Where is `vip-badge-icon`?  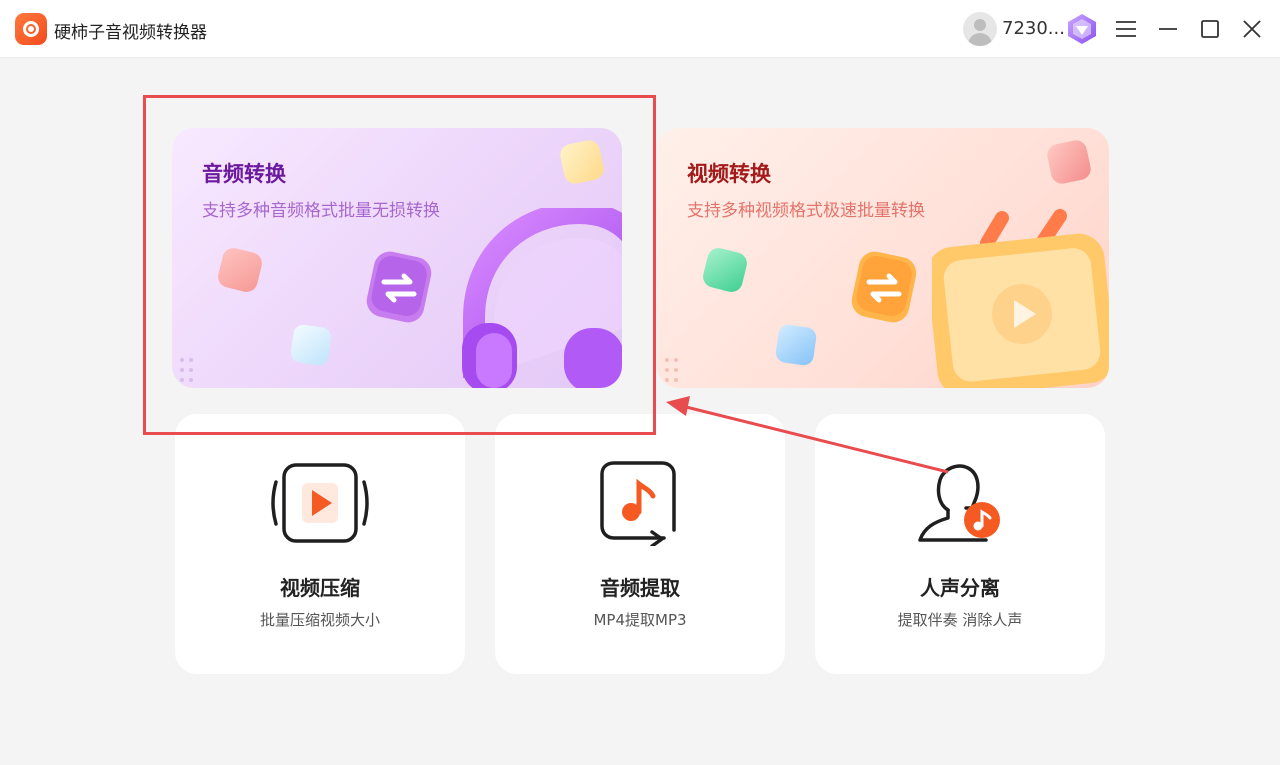
vip-badge-icon is located at coordinates (1082, 29).